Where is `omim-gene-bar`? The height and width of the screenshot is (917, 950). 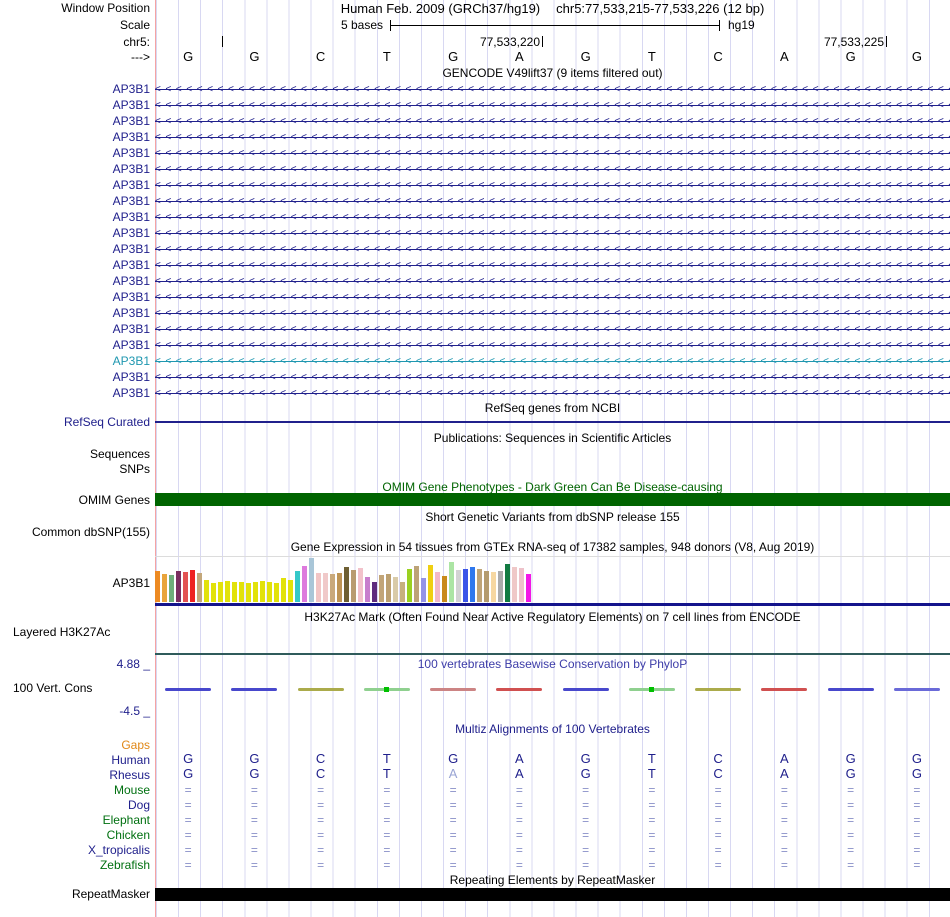
omim-gene-bar is located at coordinates (552, 499).